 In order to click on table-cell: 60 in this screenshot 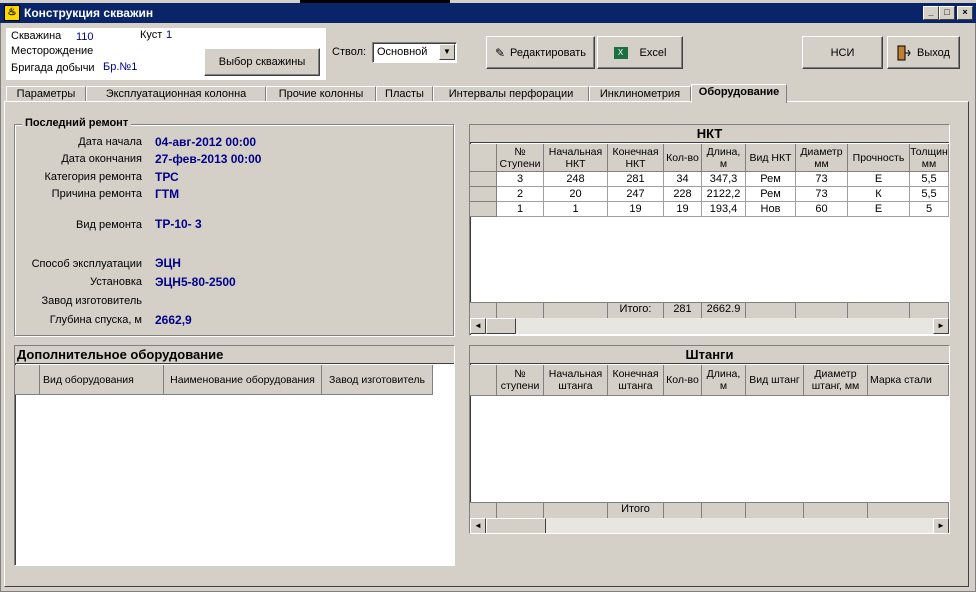, I will do `click(822, 209)`.